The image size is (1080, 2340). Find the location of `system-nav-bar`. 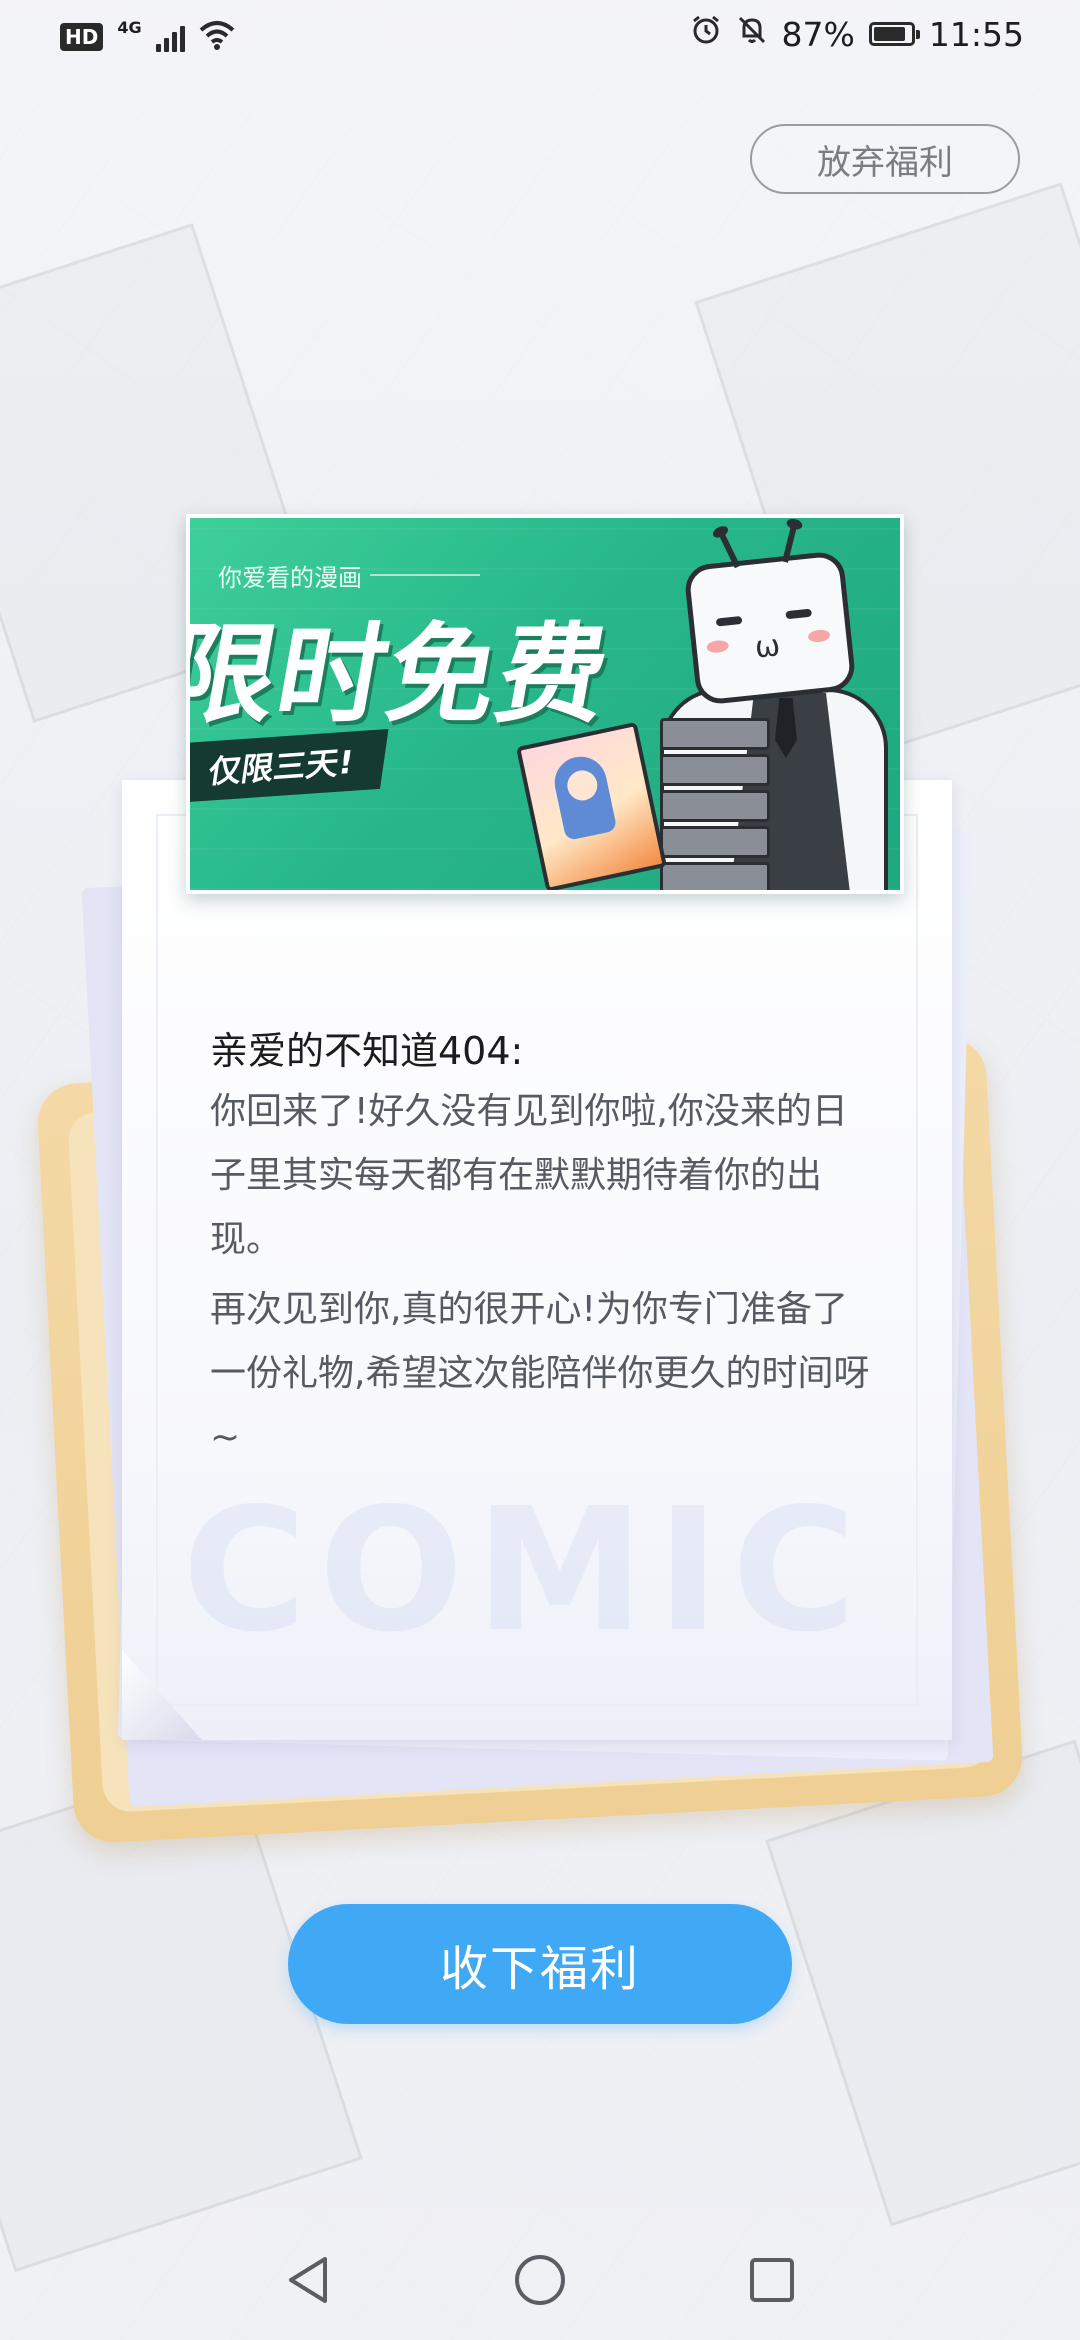

system-nav-bar is located at coordinates (540, 2280).